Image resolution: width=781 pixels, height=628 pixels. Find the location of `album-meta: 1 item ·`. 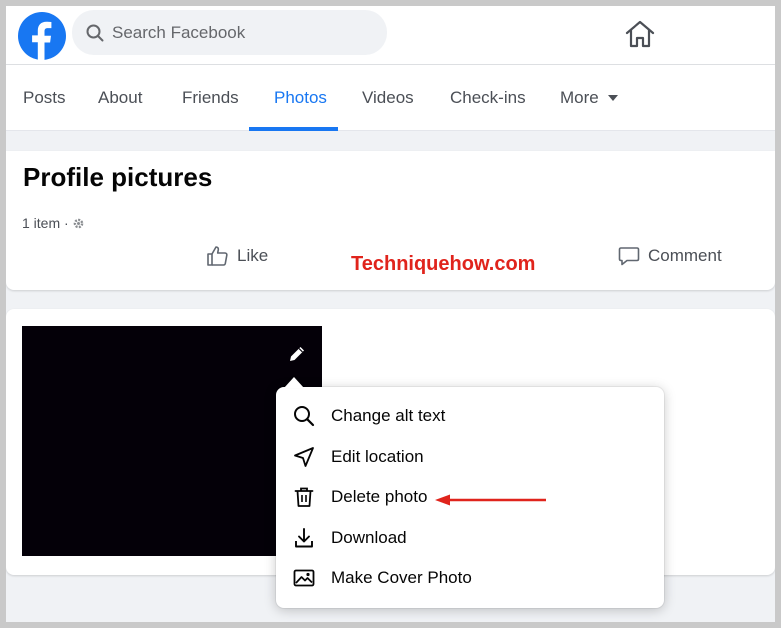

album-meta: 1 item · is located at coordinates (53, 223).